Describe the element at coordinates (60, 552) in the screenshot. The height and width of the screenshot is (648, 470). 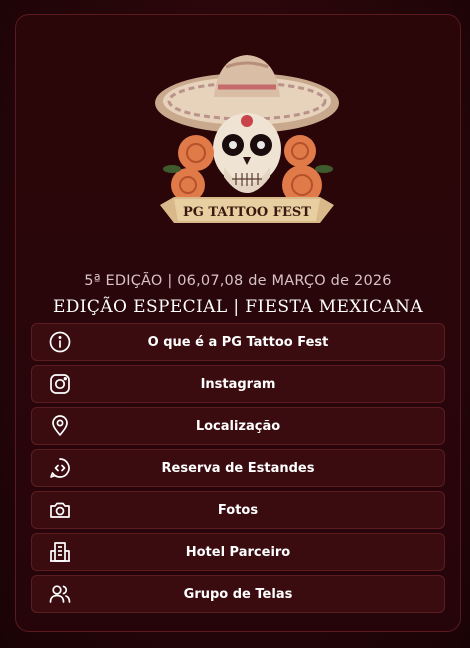
I see `building-icon` at that location.